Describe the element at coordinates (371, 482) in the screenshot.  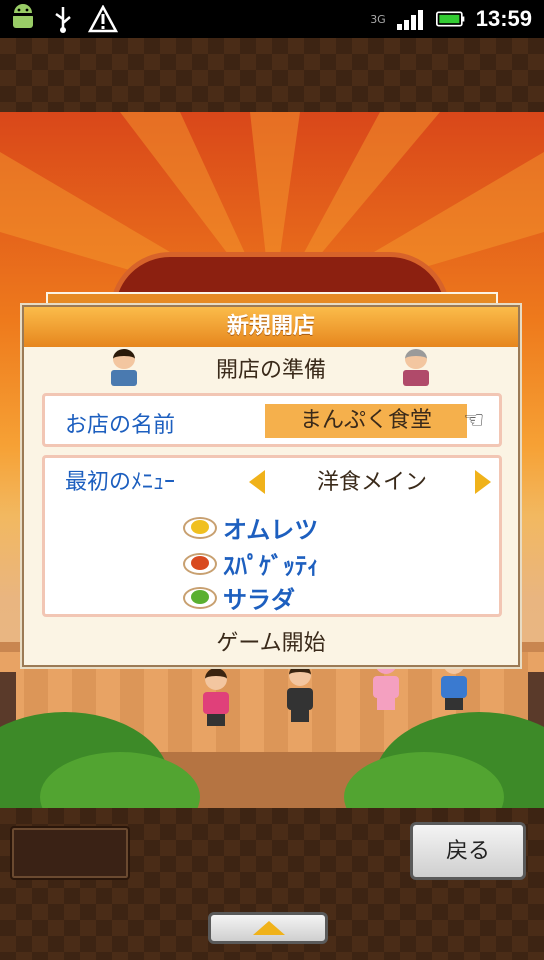
I see `menu-type-value: 洋食メイン` at that location.